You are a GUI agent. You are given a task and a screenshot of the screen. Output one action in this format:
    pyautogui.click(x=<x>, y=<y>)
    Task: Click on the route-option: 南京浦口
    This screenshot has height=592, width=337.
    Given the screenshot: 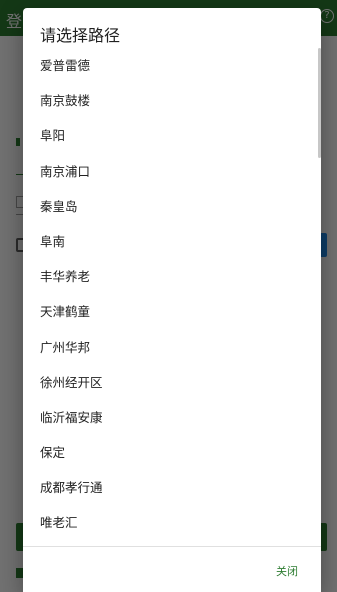 What is the action you would take?
    pyautogui.click(x=172, y=171)
    